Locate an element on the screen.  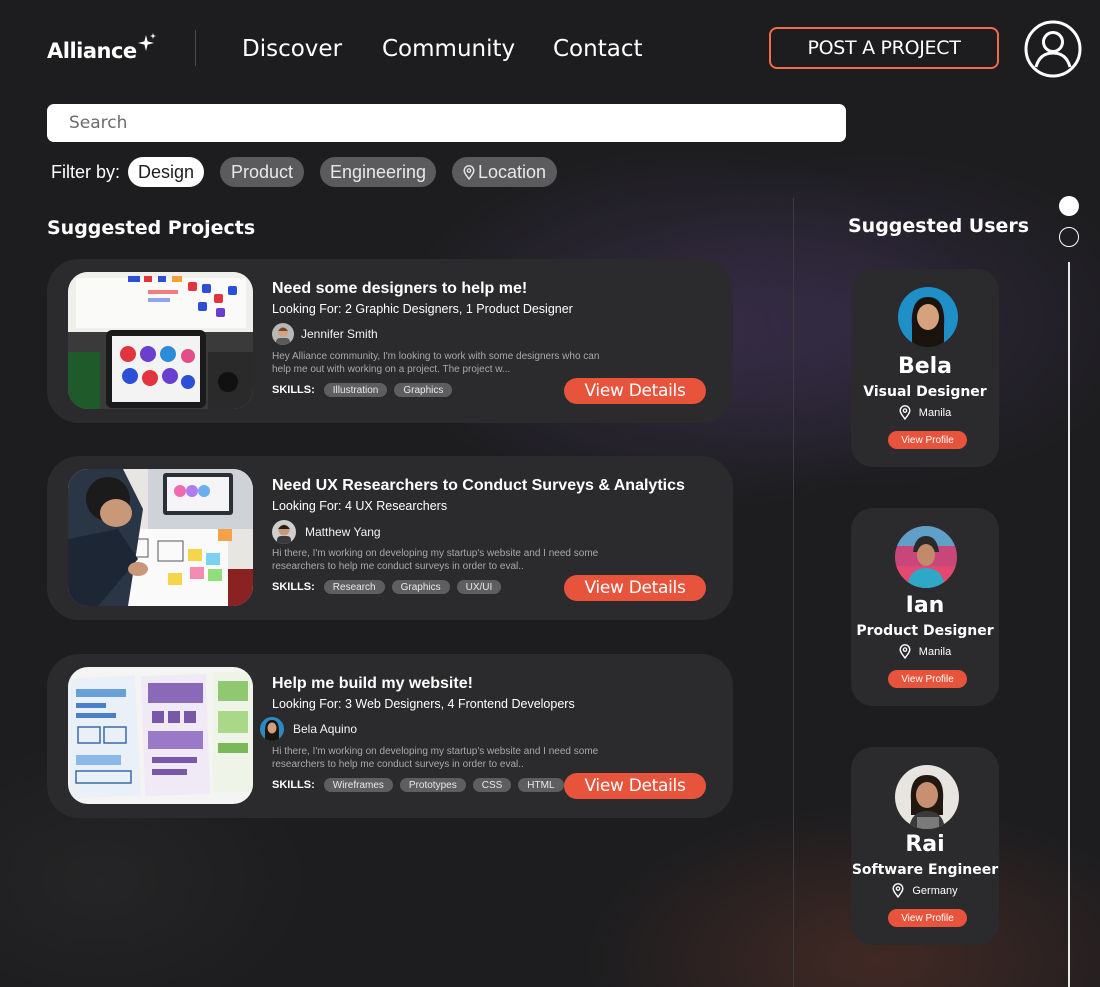
skill-tag: UX/UI is located at coordinates (479, 587).